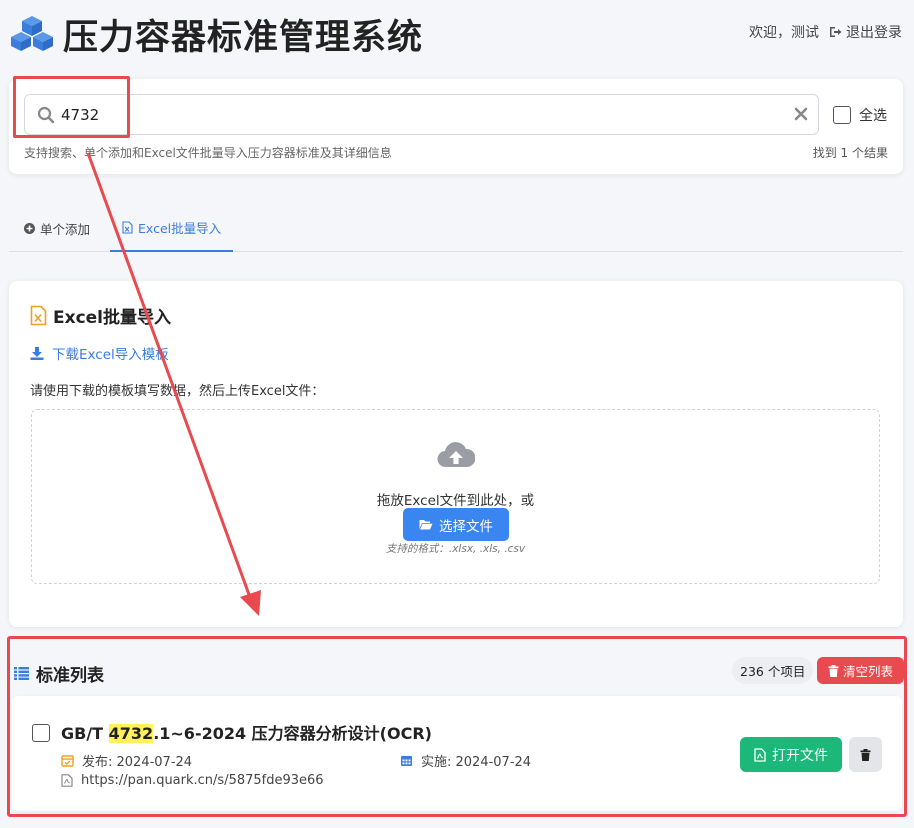 The height and width of the screenshot is (828, 914). I want to click on file-pdf-icon, so click(760, 754).